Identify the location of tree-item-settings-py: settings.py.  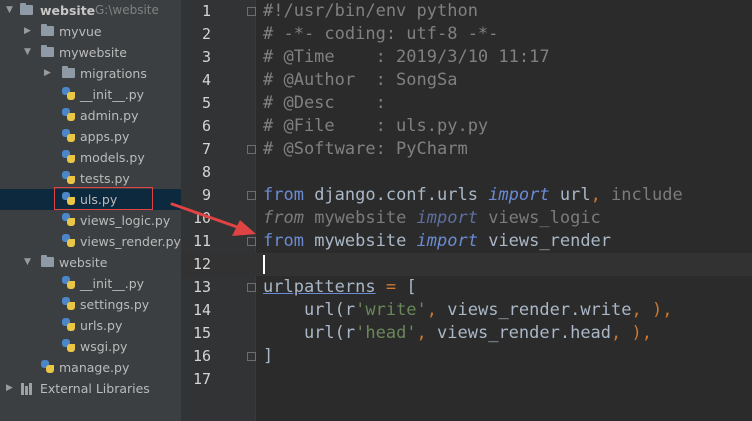
(90, 304).